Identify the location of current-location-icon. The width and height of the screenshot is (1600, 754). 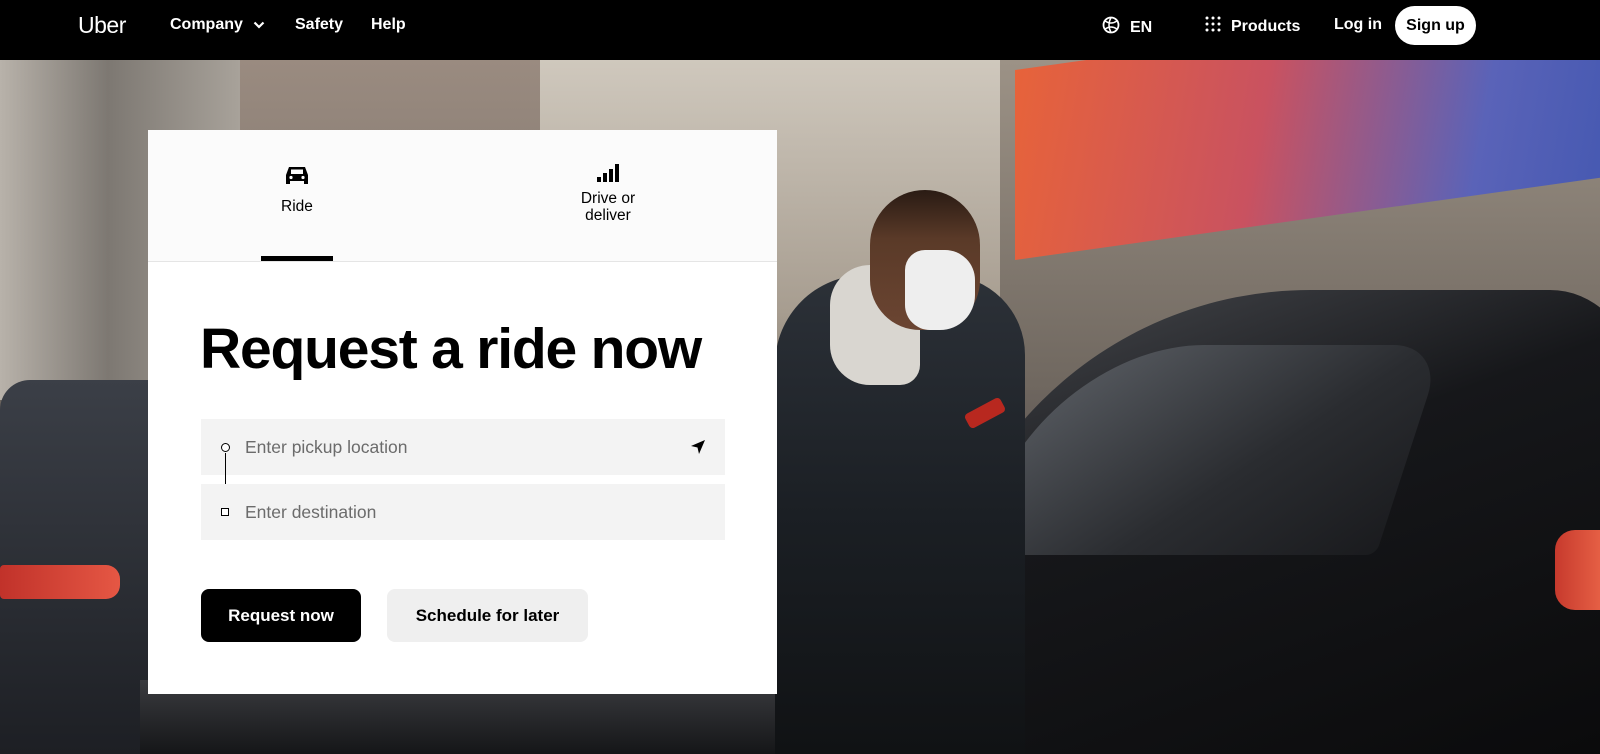
(698, 447).